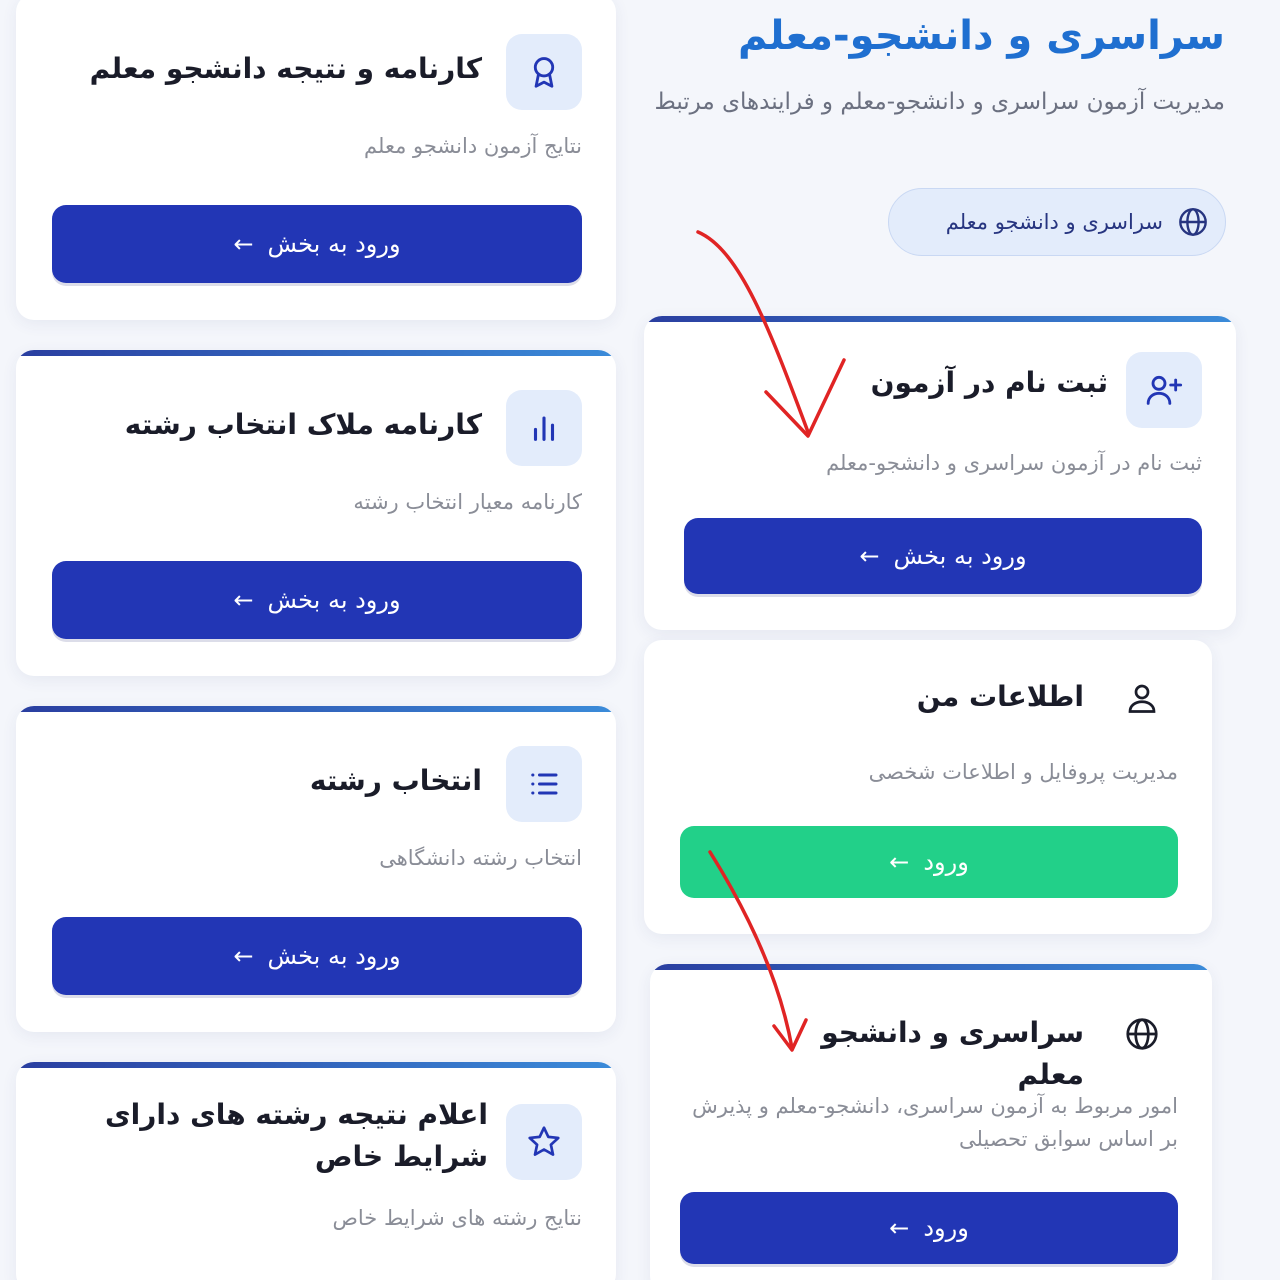  What do you see at coordinates (1164, 390) in the screenshot?
I see `user-plus-icon` at bounding box center [1164, 390].